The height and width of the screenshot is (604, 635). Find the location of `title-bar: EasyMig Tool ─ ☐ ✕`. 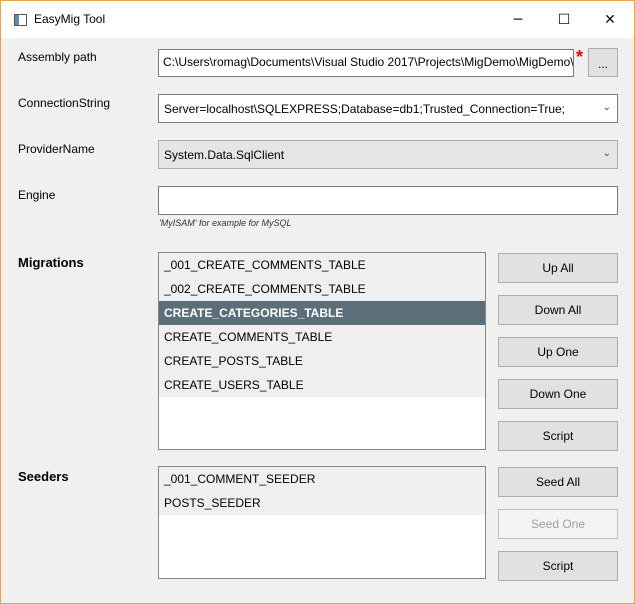

title-bar: EasyMig Tool ─ ☐ ✕ is located at coordinates (317, 19).